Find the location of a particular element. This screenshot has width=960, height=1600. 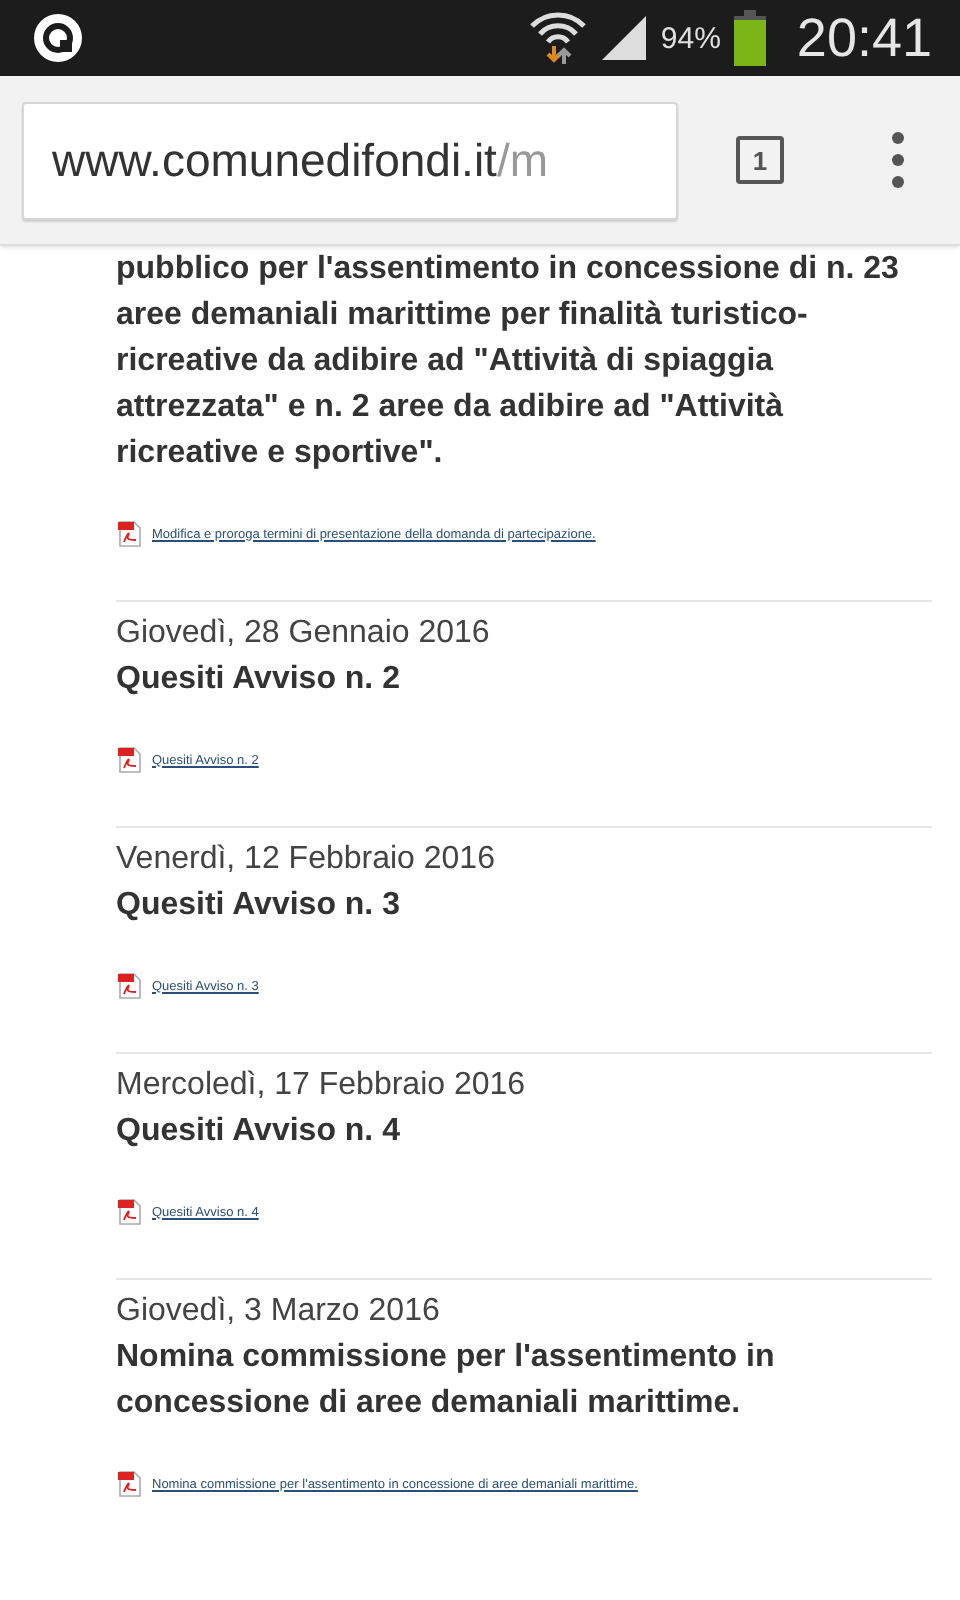

battery-percentage: 94% is located at coordinates (690, 38).